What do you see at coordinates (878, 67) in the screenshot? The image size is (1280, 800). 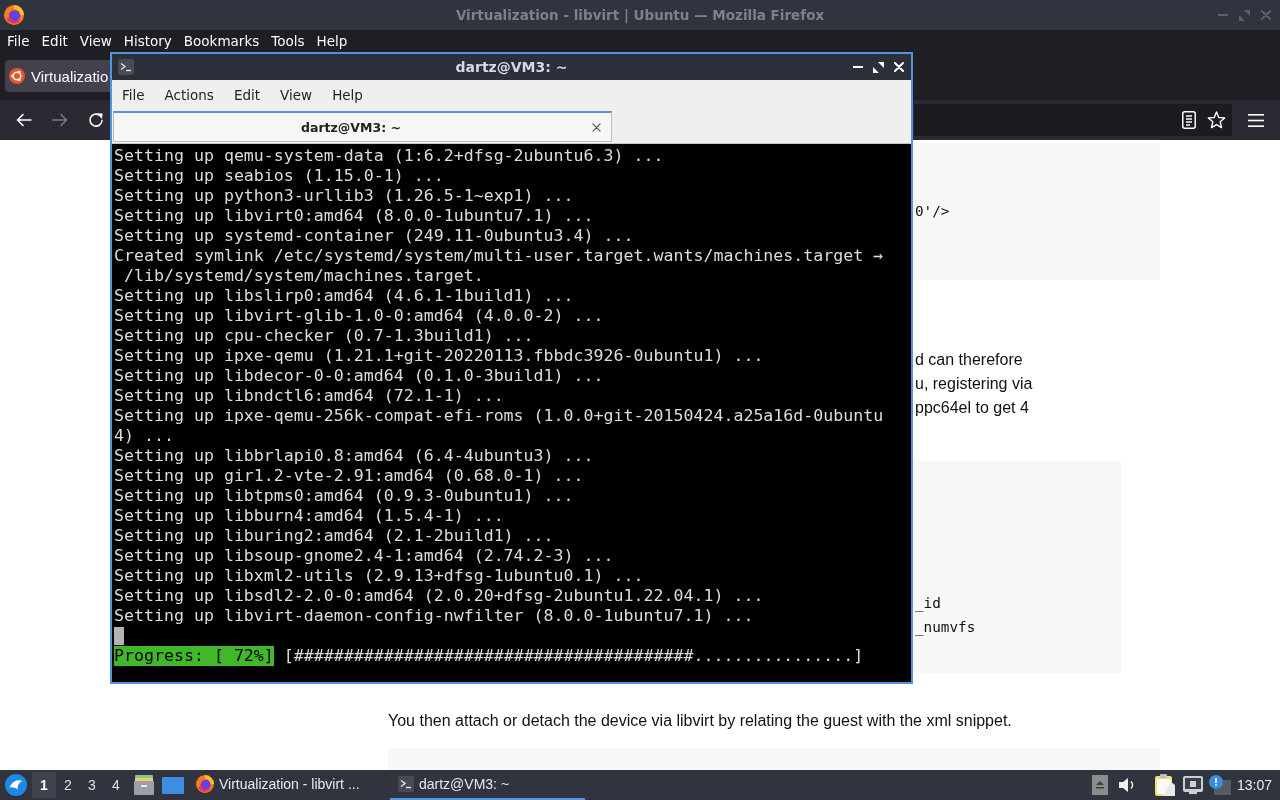 I see `maximize-icon` at bounding box center [878, 67].